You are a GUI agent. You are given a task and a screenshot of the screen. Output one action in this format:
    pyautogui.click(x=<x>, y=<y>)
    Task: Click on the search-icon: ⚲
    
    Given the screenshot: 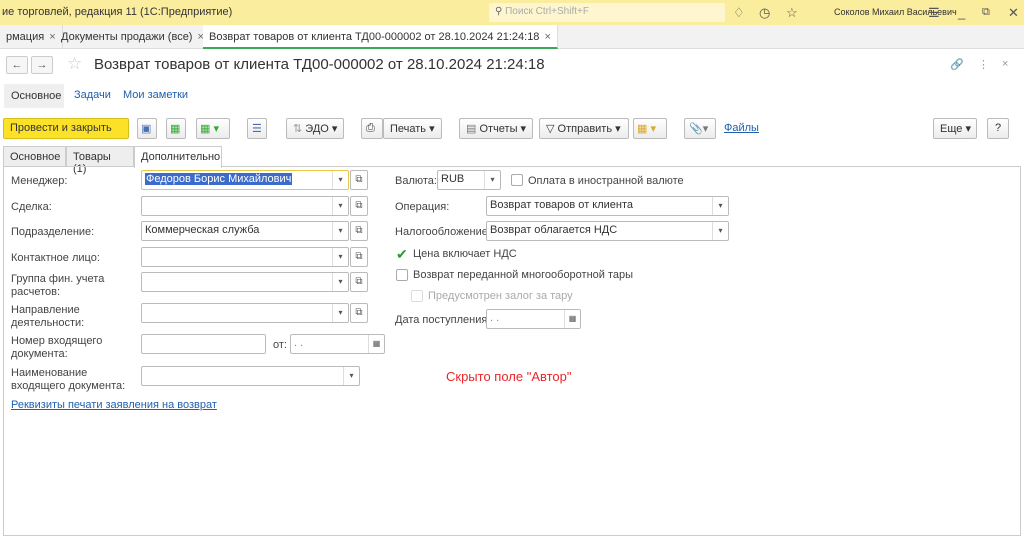 What is the action you would take?
    pyautogui.click(x=500, y=11)
    